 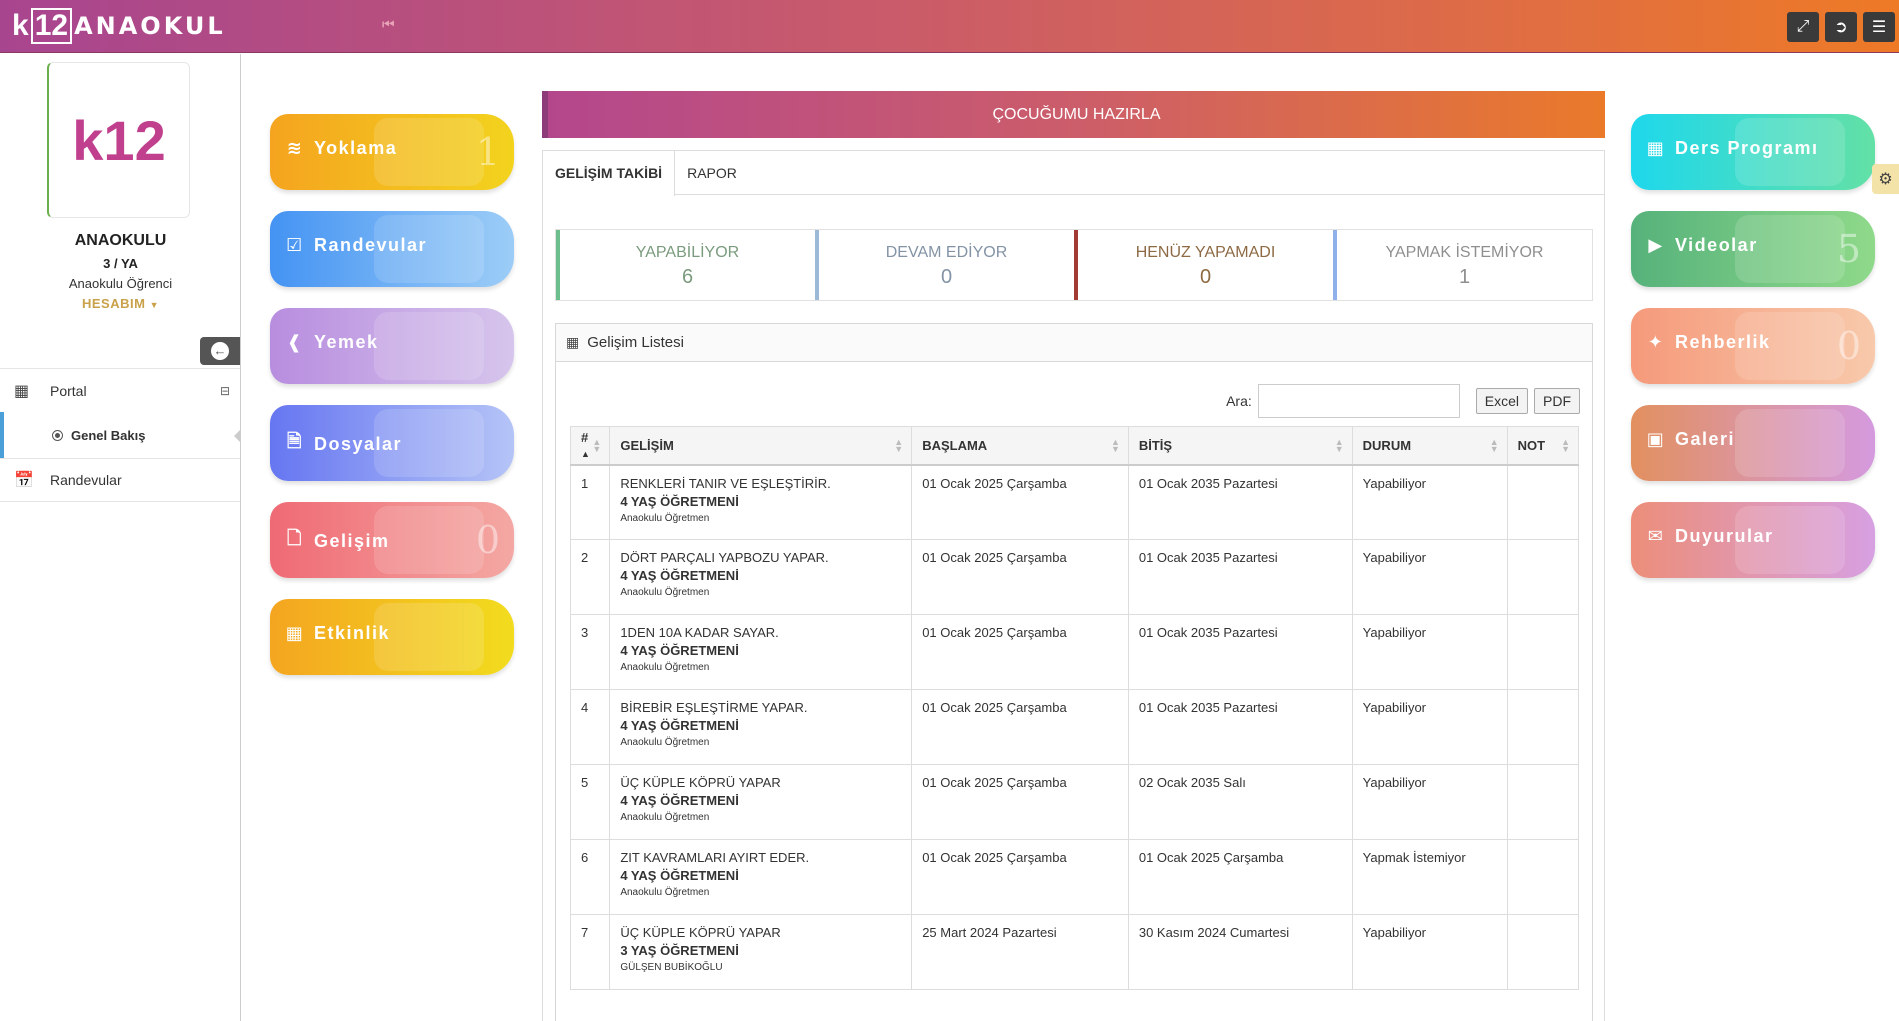 I want to click on skill-author: Anaokulu Öğretmen, so click(x=665, y=817).